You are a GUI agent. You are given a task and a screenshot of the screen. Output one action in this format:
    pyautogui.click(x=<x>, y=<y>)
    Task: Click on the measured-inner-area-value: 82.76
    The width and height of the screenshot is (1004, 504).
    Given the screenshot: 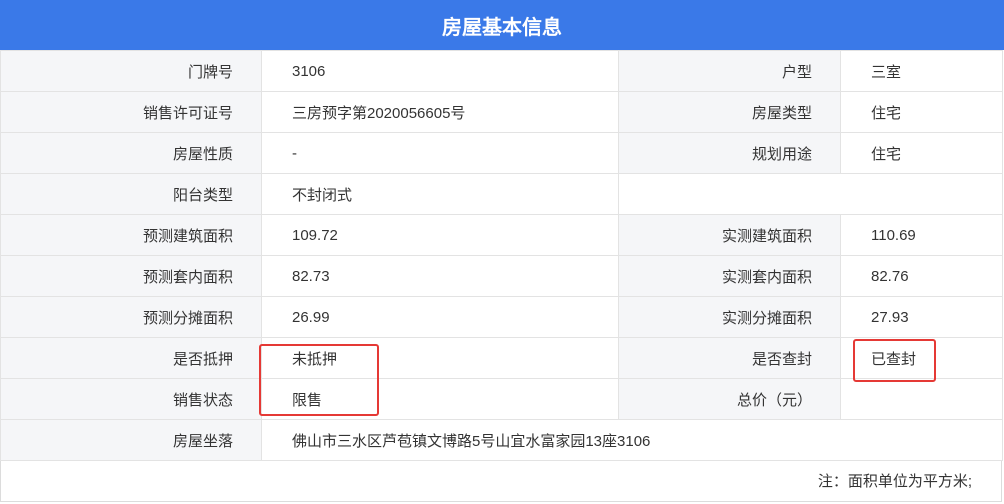 What is the action you would take?
    pyautogui.click(x=921, y=276)
    